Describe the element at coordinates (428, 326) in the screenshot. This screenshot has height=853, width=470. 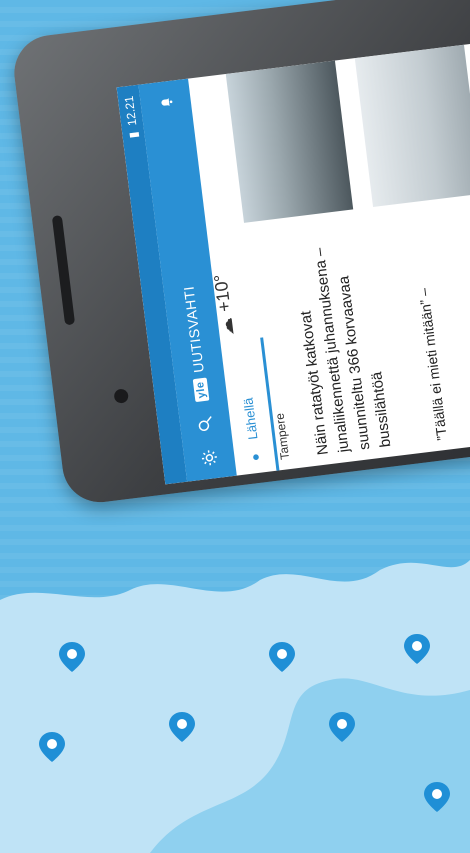
I see `news-headline-2: ”Täällä ei mieti mitään” –` at that location.